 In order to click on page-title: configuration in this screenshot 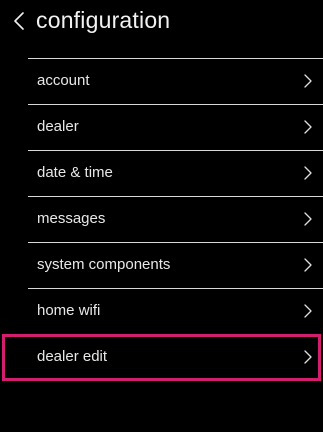, I will do `click(103, 20)`.